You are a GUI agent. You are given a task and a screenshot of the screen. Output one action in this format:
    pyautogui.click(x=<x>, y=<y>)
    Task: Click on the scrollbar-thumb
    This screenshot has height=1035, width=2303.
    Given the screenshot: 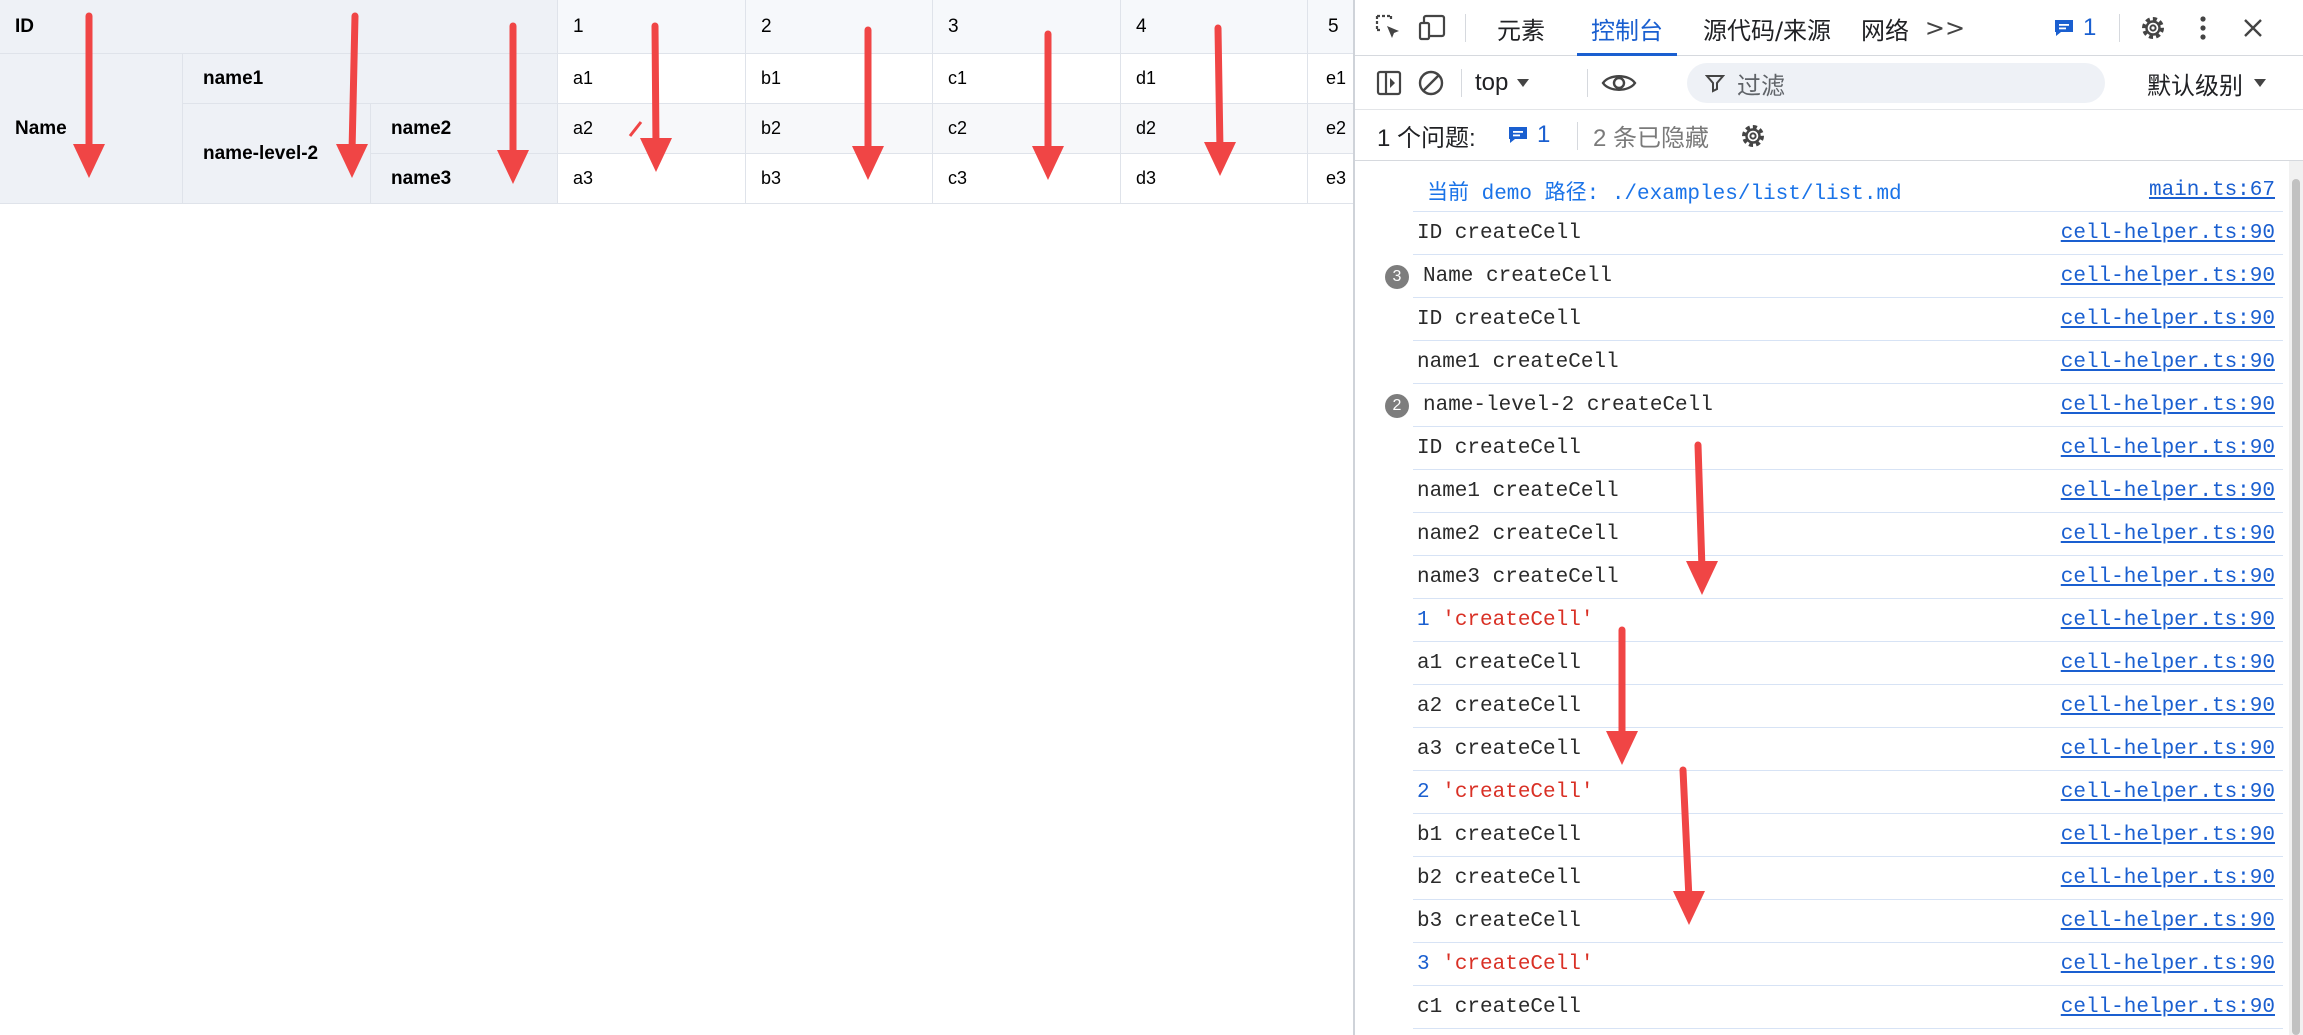 What is the action you would take?
    pyautogui.click(x=2296, y=607)
    